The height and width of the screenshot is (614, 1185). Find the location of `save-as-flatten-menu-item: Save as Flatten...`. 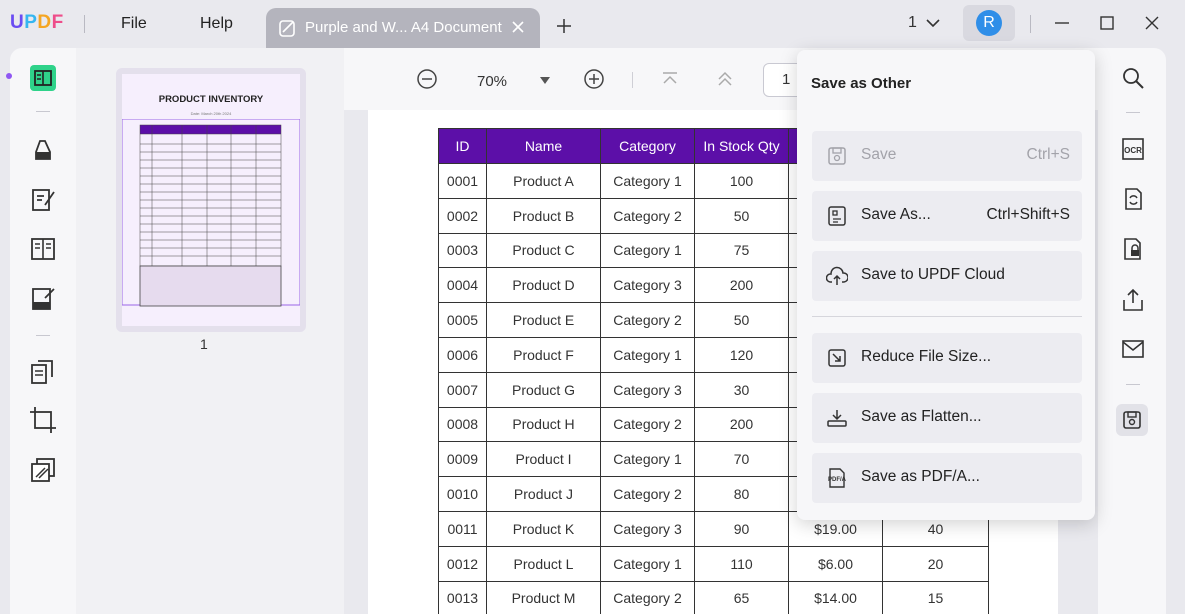

save-as-flatten-menu-item: Save as Flatten... is located at coordinates (947, 418).